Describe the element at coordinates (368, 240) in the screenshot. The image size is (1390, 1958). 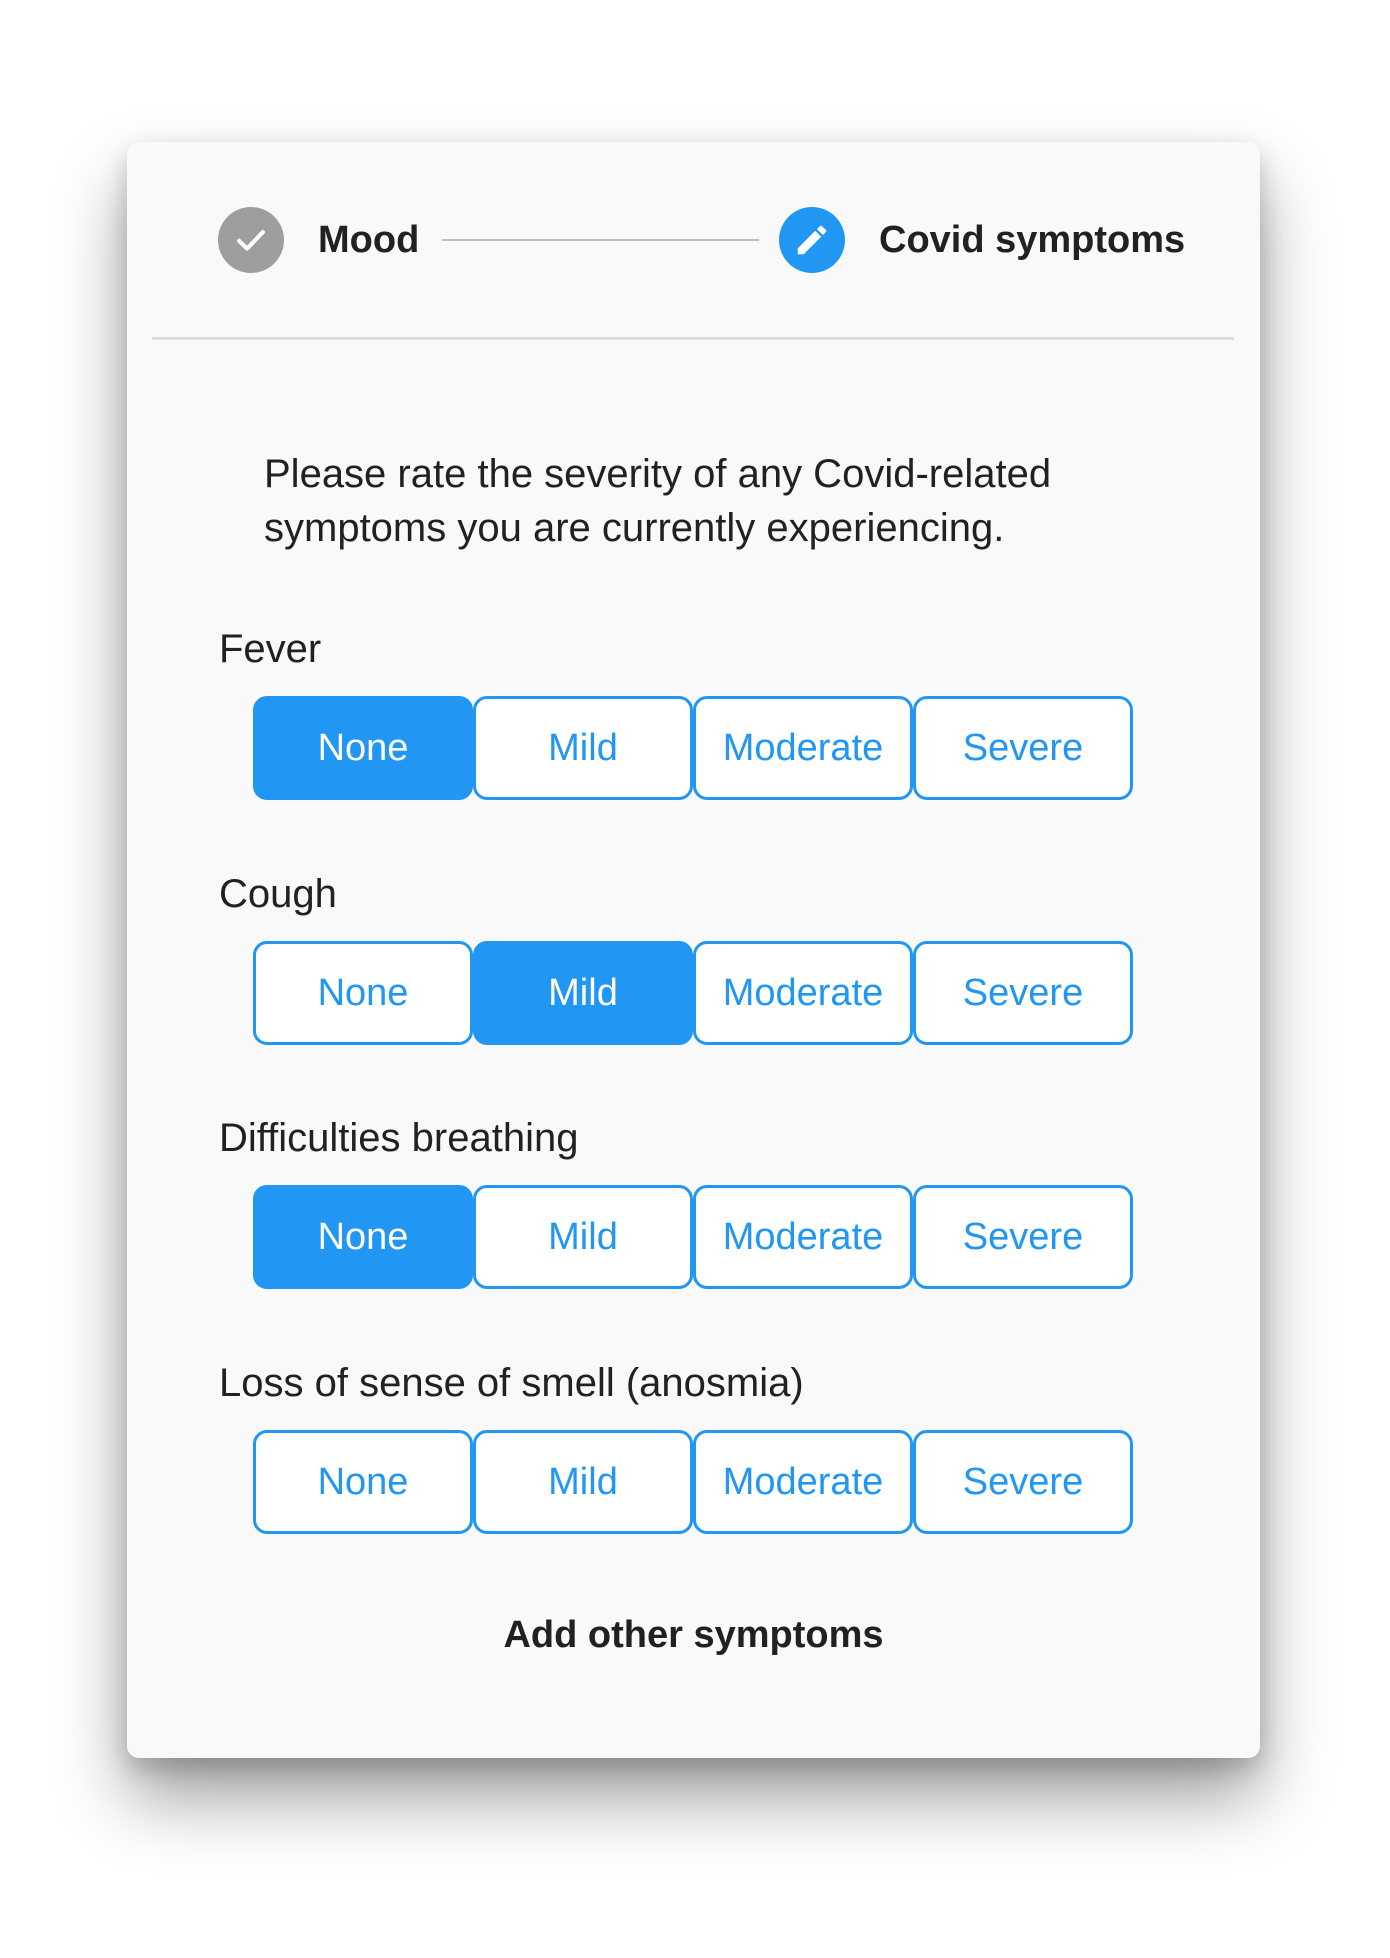
I see `step-mood-label: Mood` at that location.